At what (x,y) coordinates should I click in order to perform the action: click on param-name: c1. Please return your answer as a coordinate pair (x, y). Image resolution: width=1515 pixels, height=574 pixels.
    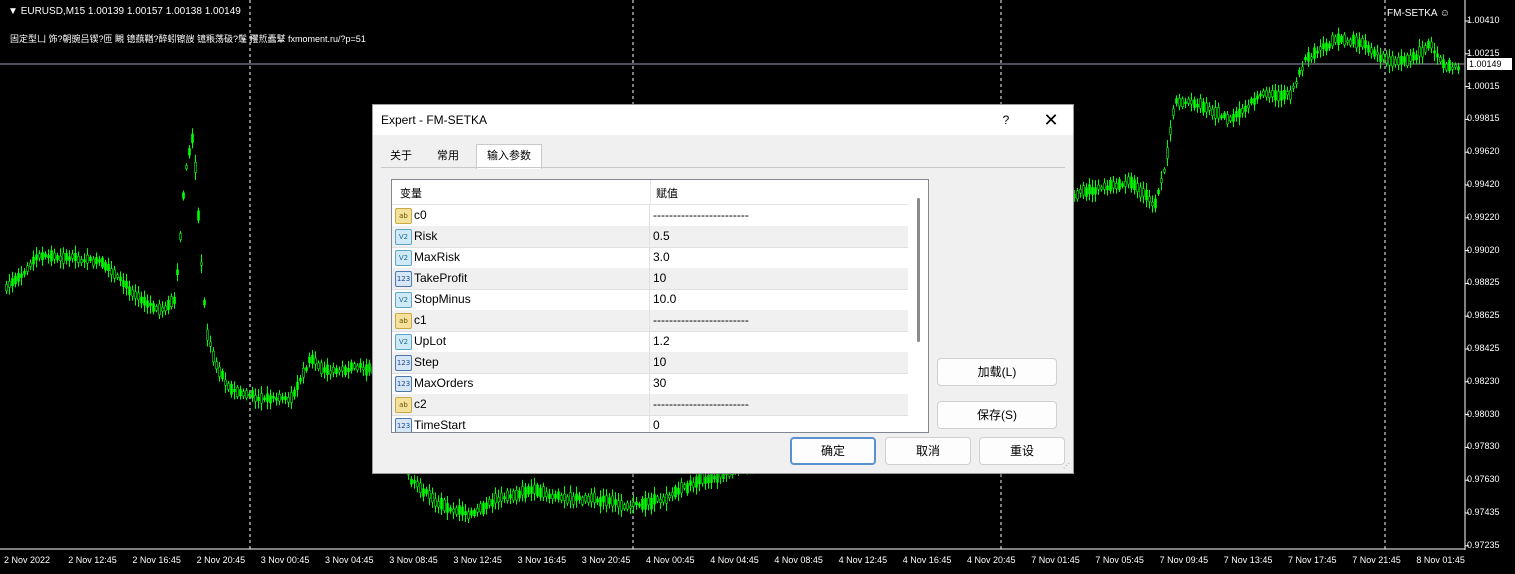
    Looking at the image, I should click on (420, 320).